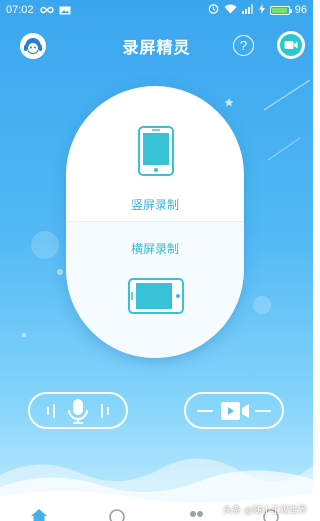 The width and height of the screenshot is (320, 521). Describe the element at coordinates (156, 481) in the screenshot. I see `cloud-decoration` at that location.